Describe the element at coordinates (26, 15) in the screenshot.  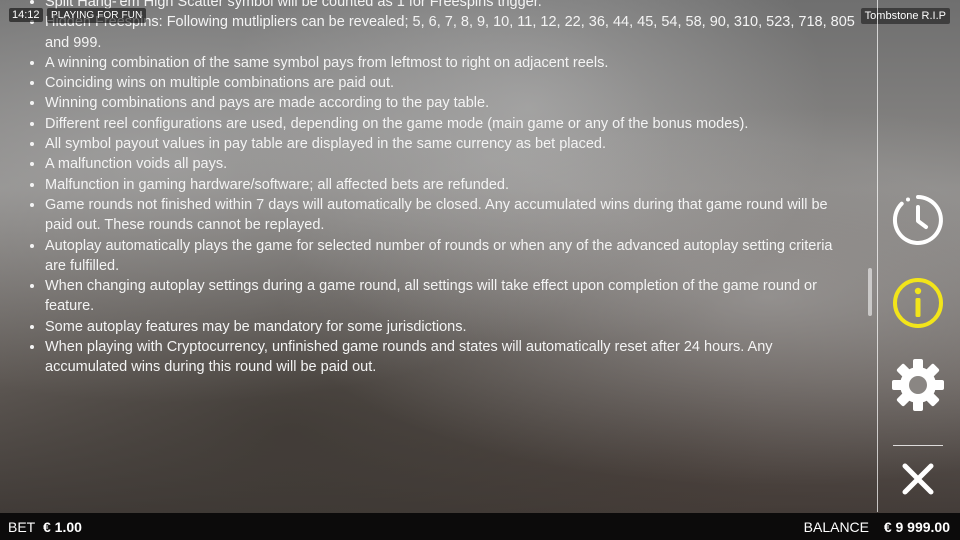
I see `clock-time: 14:12` at that location.